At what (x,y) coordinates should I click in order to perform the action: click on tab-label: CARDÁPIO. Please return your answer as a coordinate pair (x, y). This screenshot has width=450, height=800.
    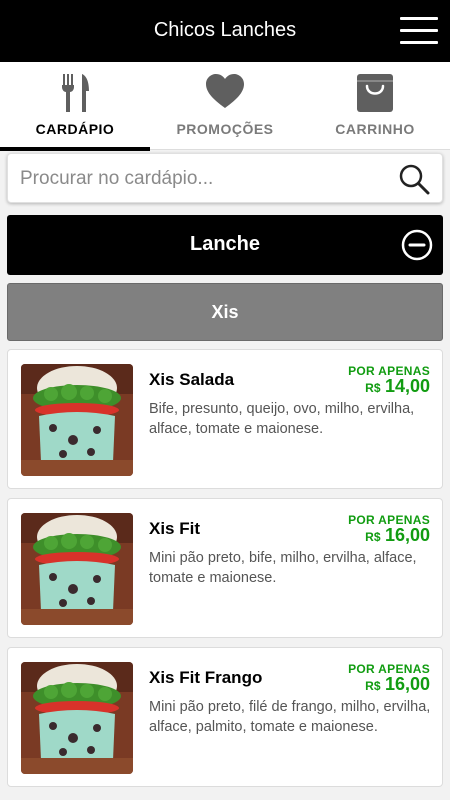
    Looking at the image, I should click on (75, 129).